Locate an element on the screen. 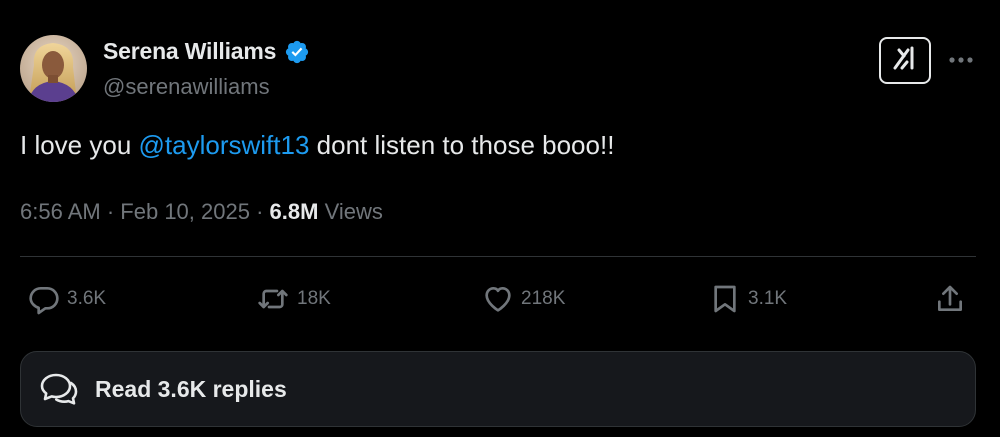 This screenshot has width=1000, height=437. author-handle: @serenawilliams is located at coordinates (186, 87).